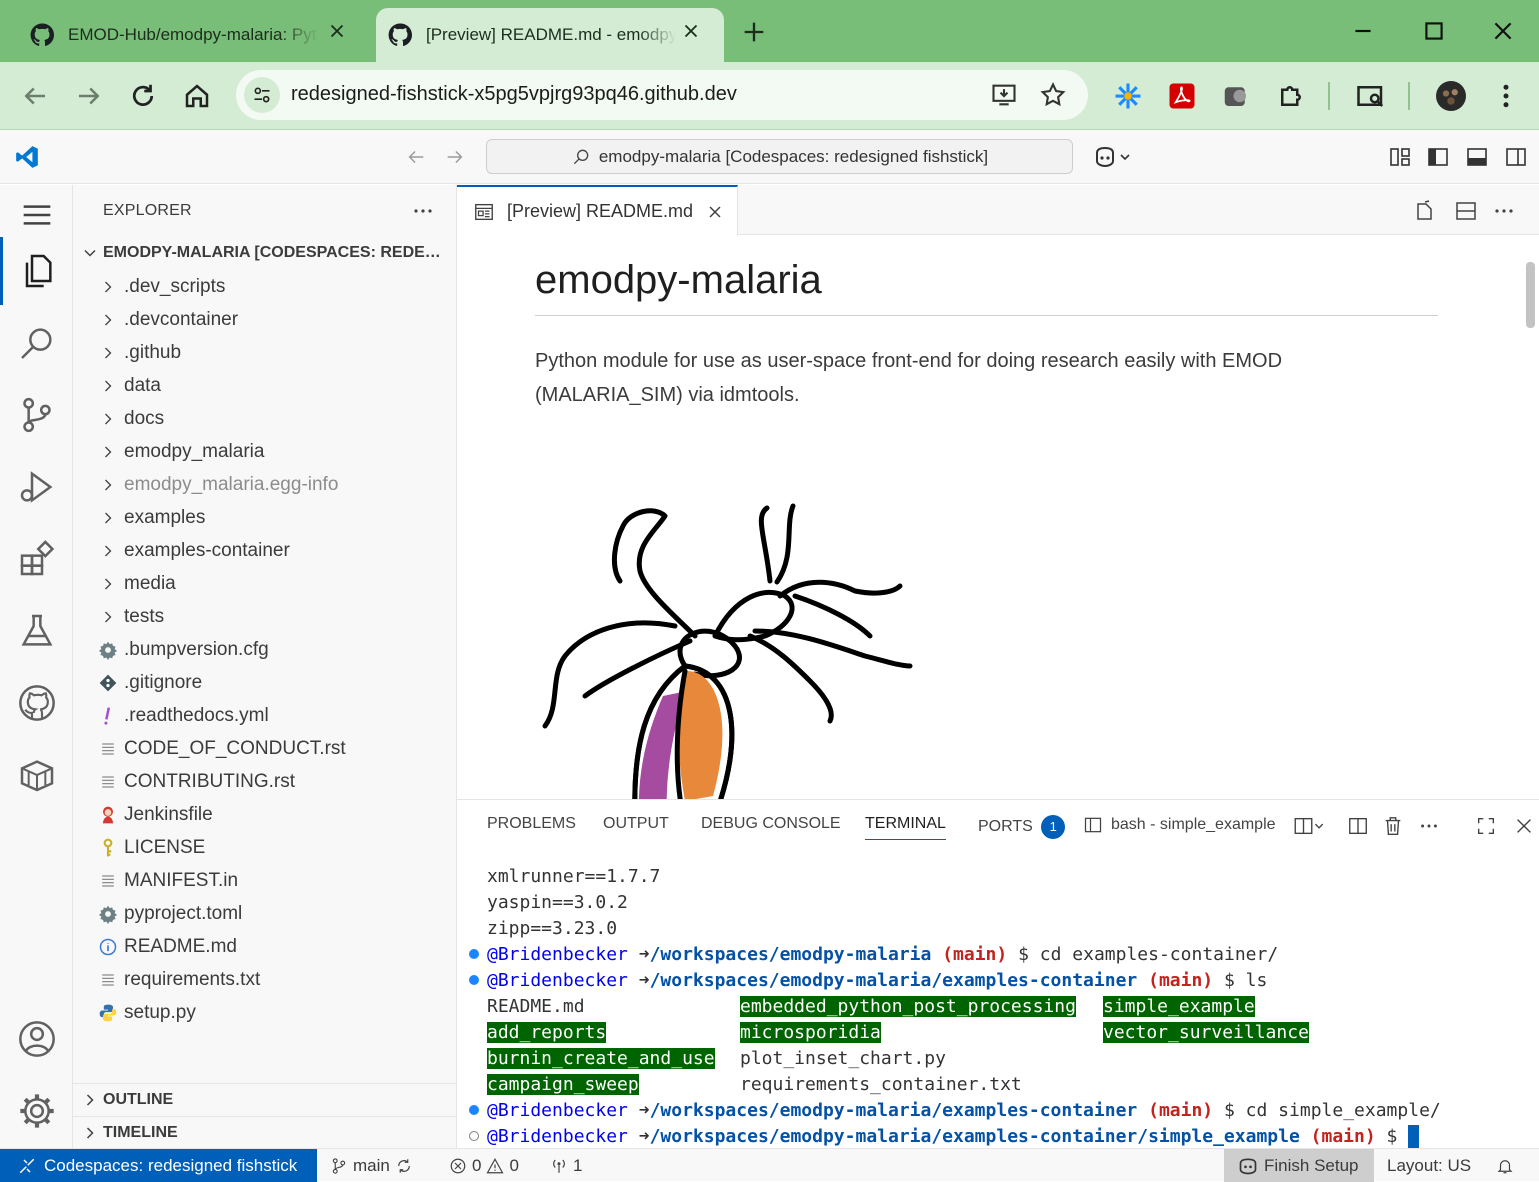 The image size is (1539, 1182). I want to click on back-arrow-icon, so click(35, 96).